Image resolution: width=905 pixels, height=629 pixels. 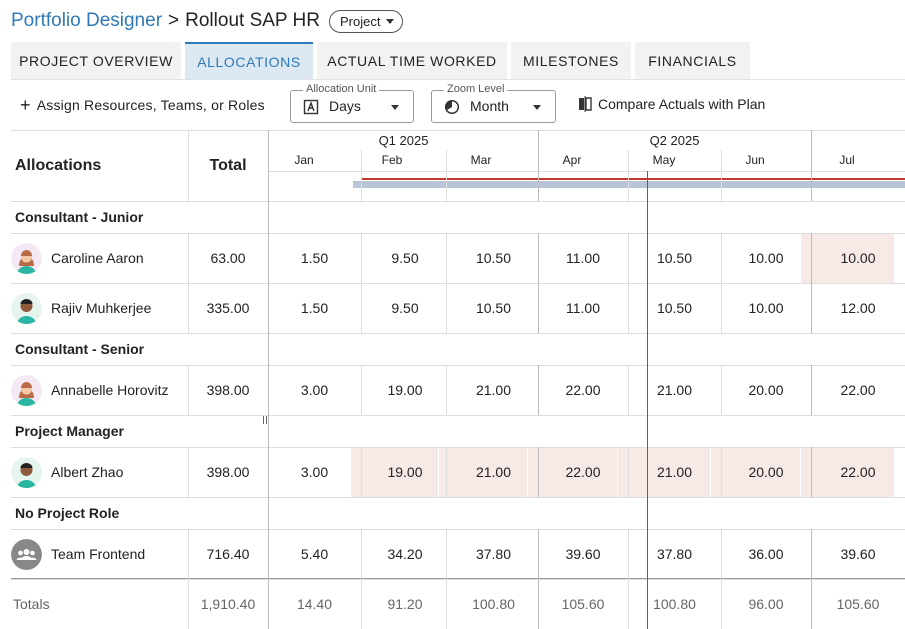 I want to click on timeline-bar, so click(x=629, y=184).